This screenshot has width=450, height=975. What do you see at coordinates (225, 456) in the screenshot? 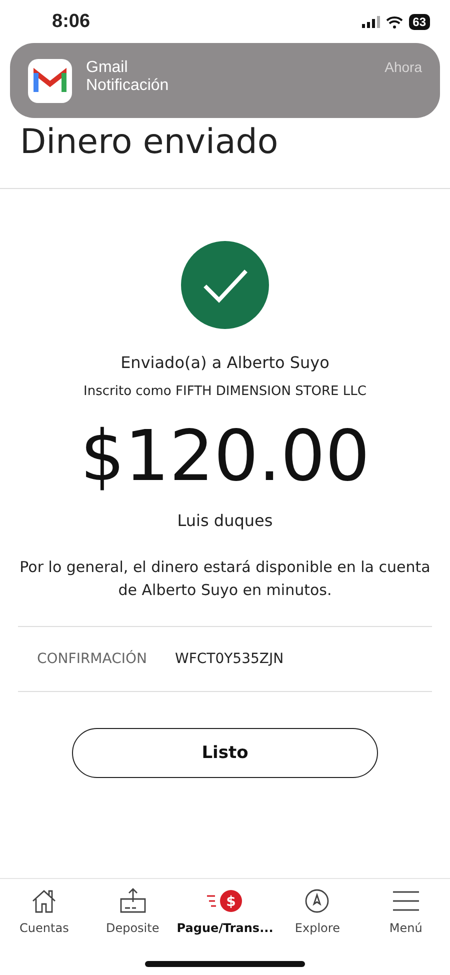
I see `amount-text: $120.00` at bounding box center [225, 456].